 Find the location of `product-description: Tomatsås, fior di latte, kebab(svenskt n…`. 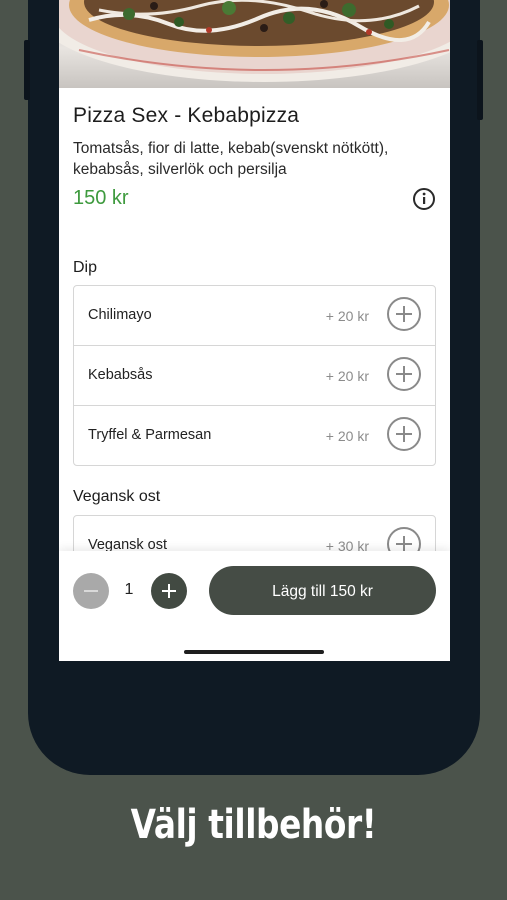

product-description: Tomatsås, fior di latte, kebab(svenskt n… is located at coordinates (231, 159).